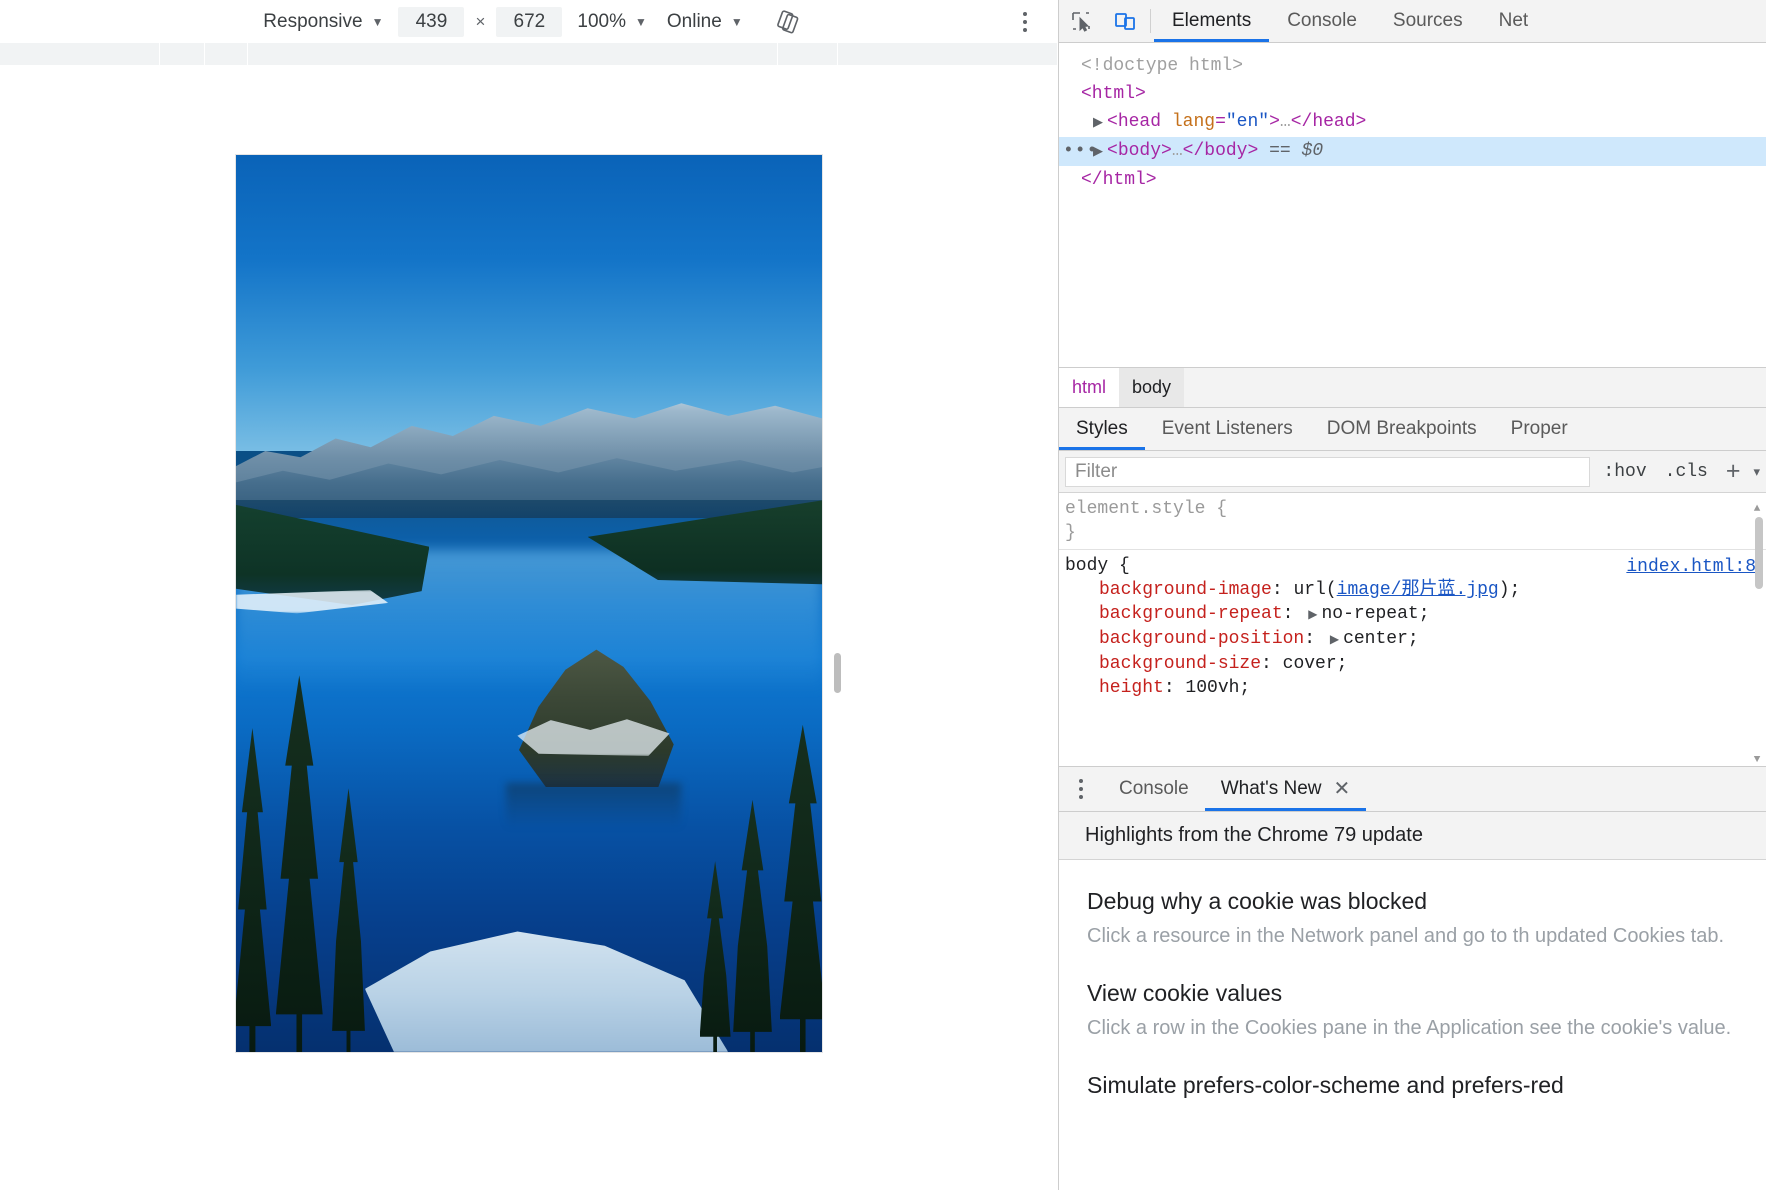  I want to click on new-style-rule-button: +, so click(1733, 471).